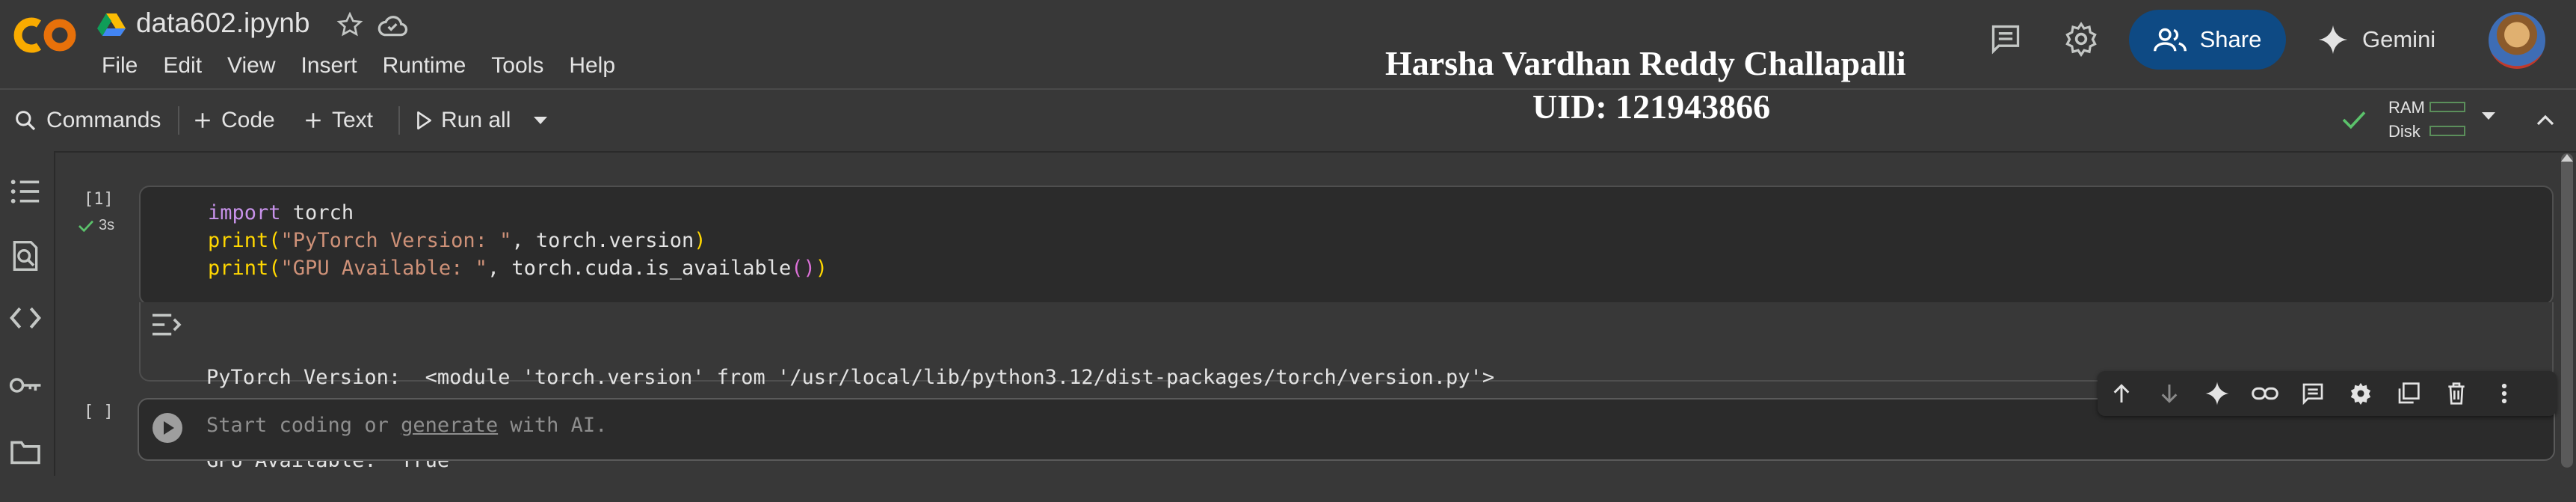 This screenshot has width=2576, height=502. Describe the element at coordinates (25, 255) in the screenshot. I see `find-replace-icon` at that location.